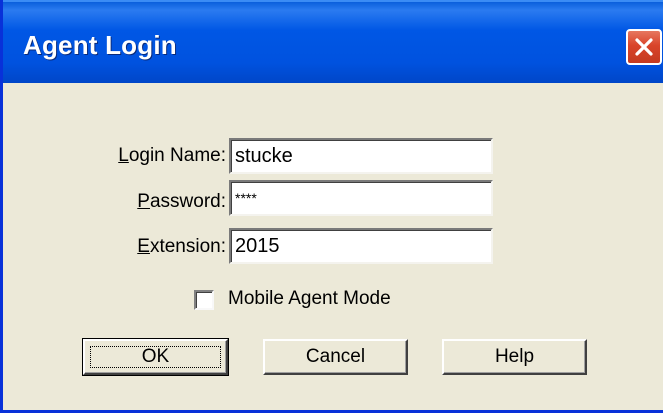 The image size is (663, 413). What do you see at coordinates (100, 45) in the screenshot?
I see `window-title: Agent Login` at bounding box center [100, 45].